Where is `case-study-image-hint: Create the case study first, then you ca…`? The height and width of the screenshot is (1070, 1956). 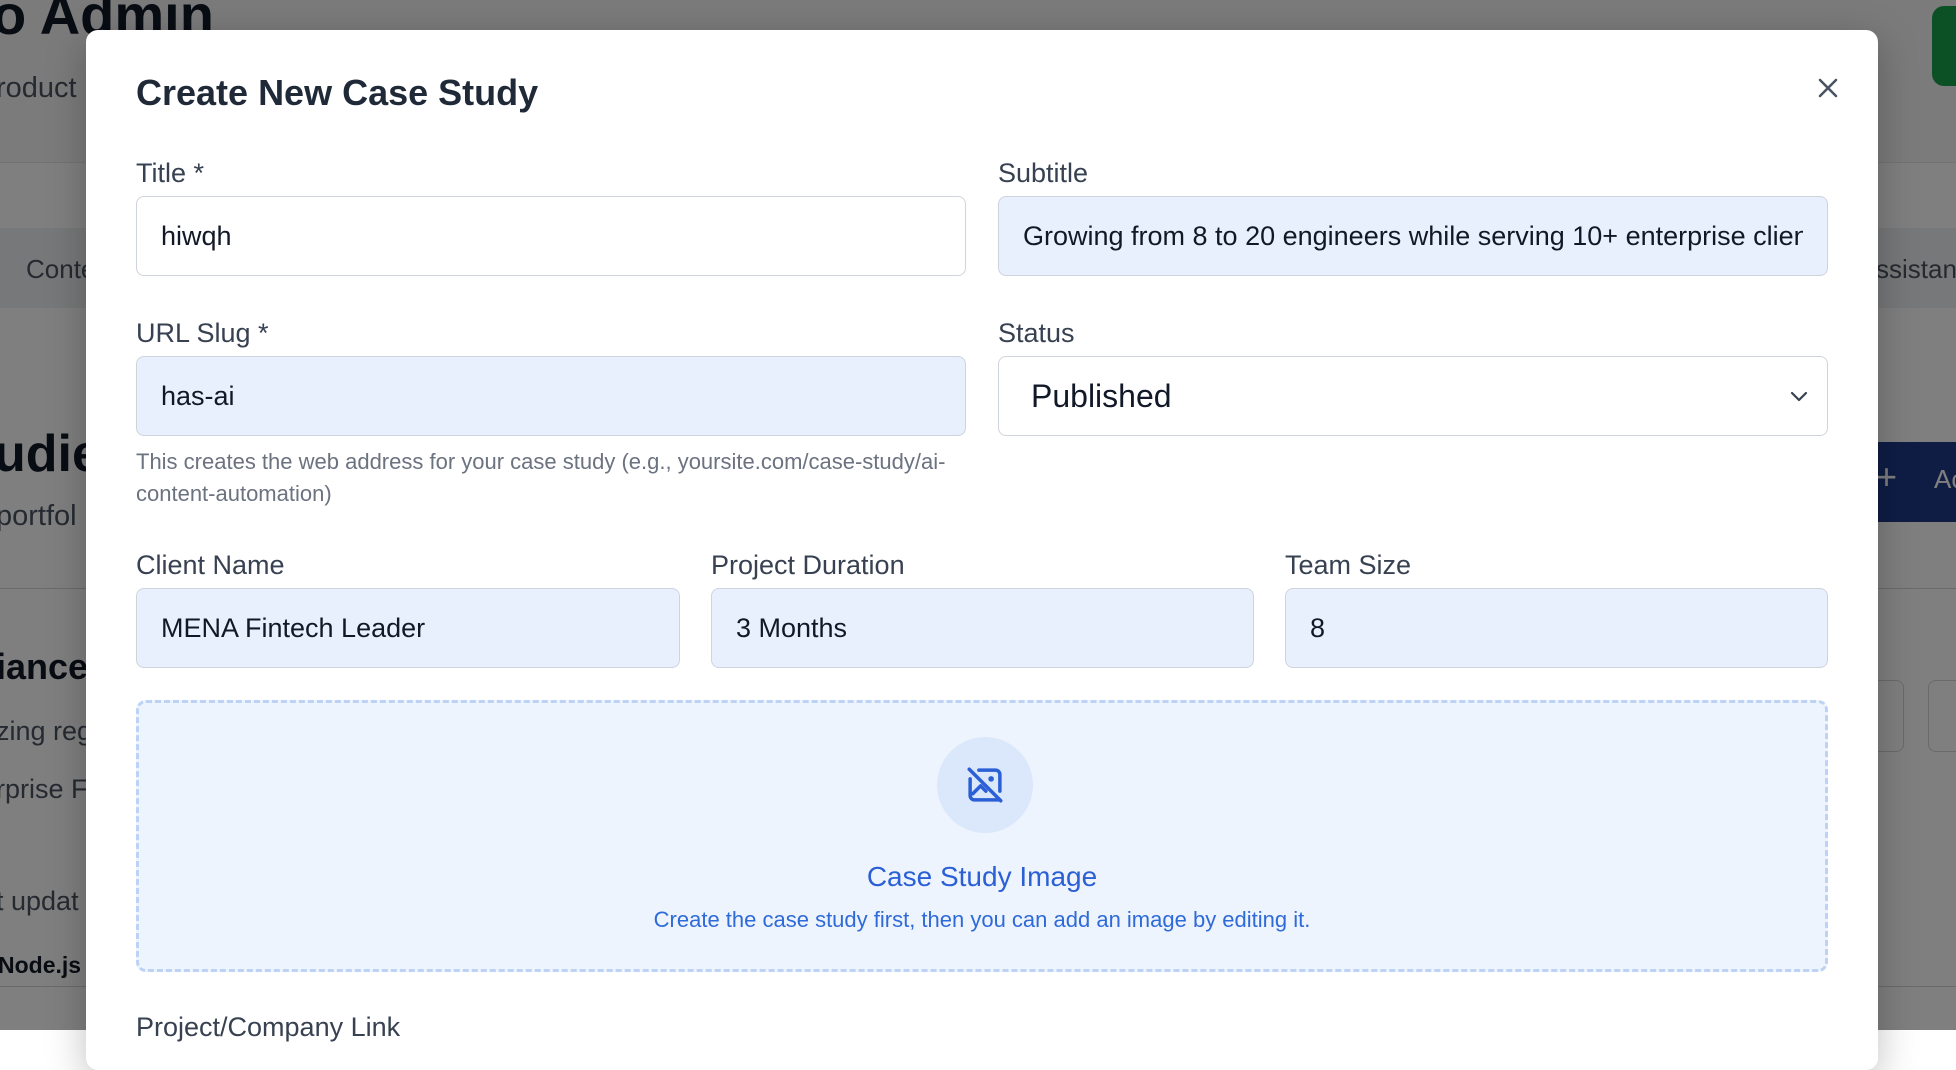 case-study-image-hint: Create the case study first, then you ca… is located at coordinates (982, 919).